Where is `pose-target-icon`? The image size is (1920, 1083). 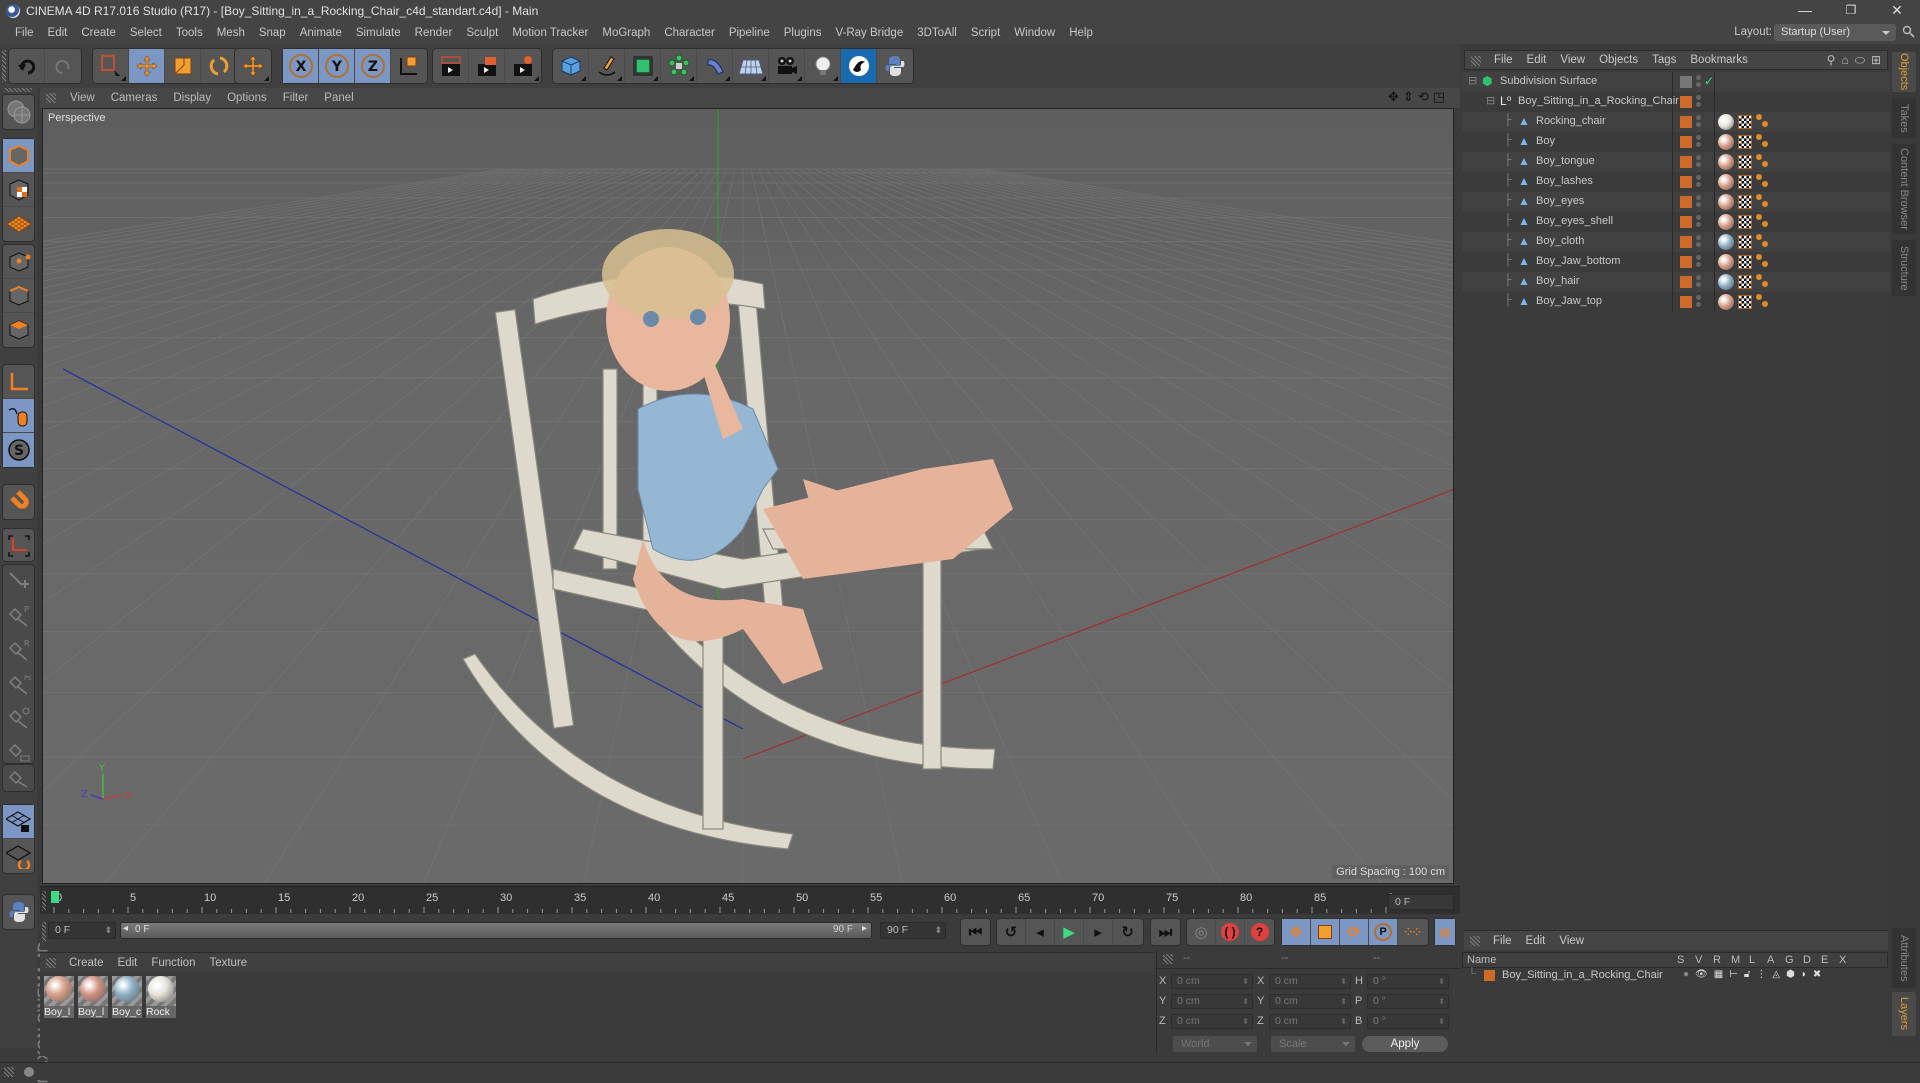
pose-target-icon is located at coordinates (18, 718).